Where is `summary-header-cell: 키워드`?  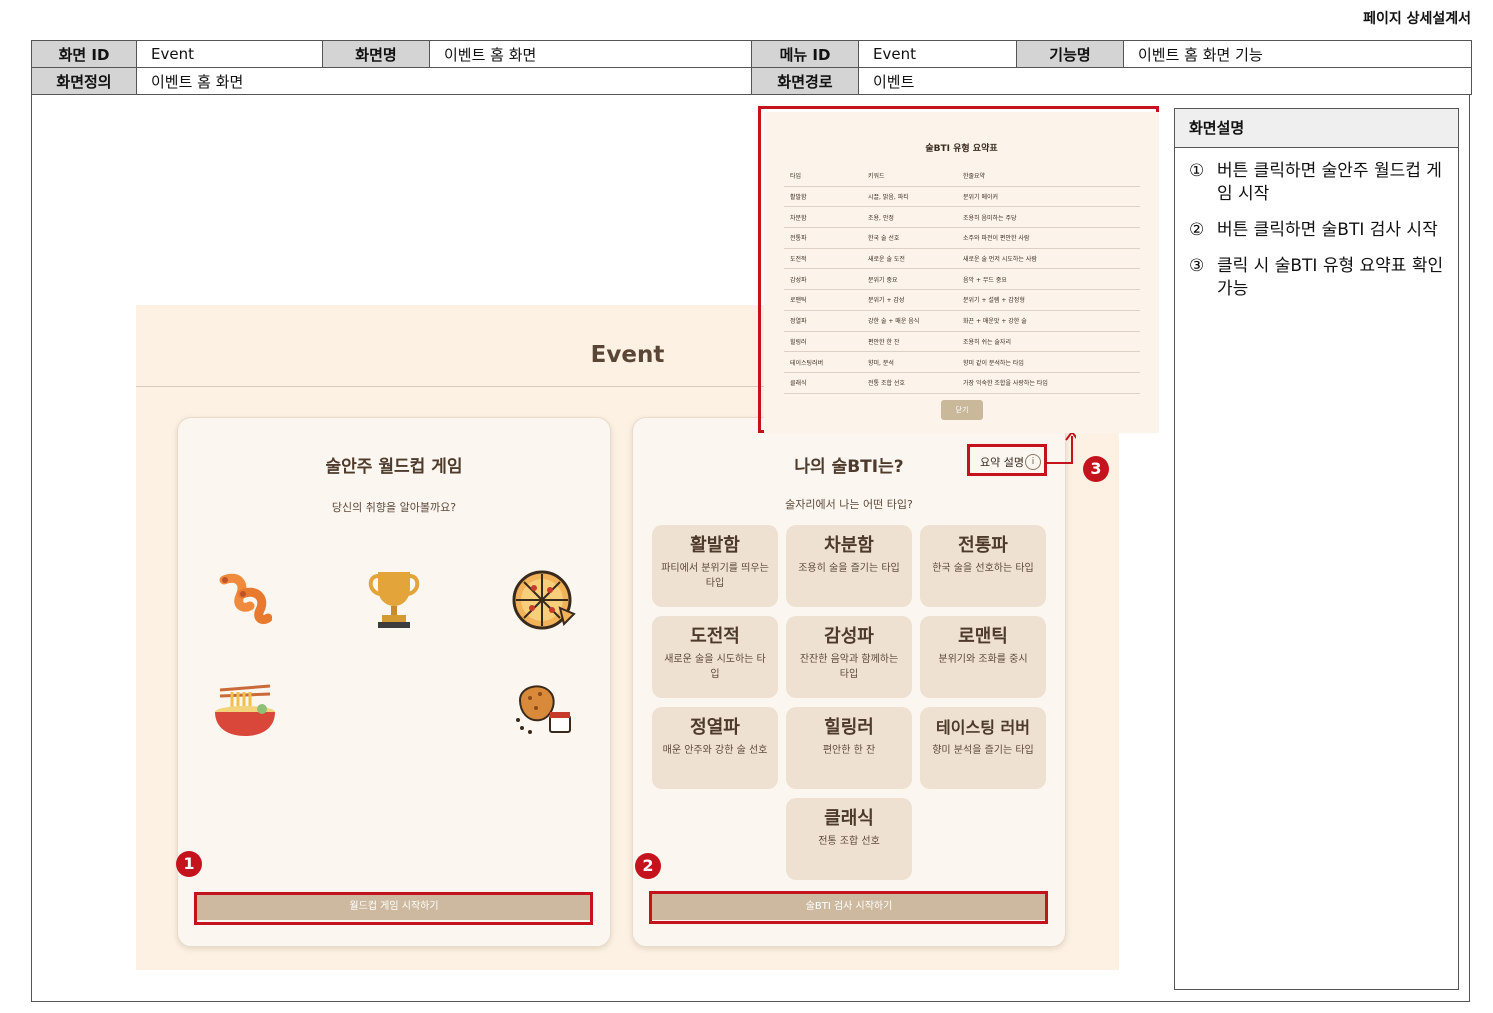
summary-header-cell: 키워드 is located at coordinates (909, 176).